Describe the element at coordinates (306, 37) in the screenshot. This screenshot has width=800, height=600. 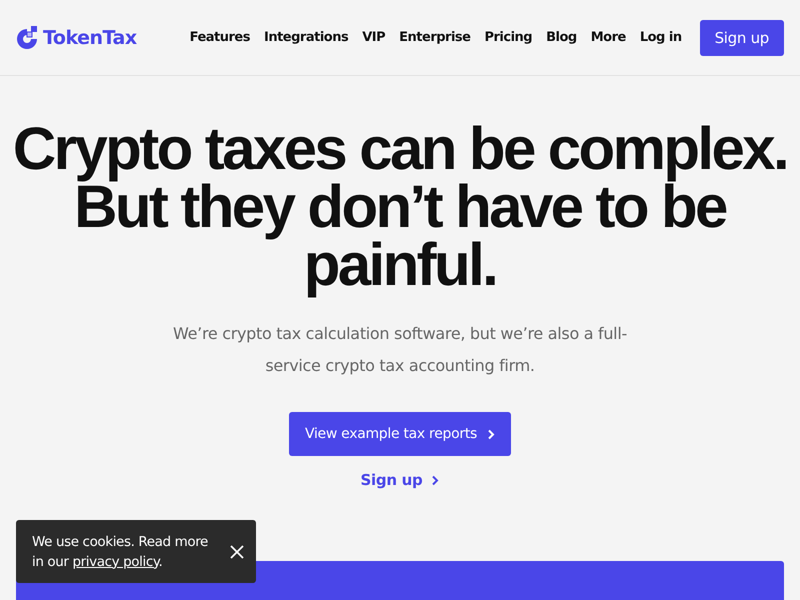
I see `nav-link: Integrations` at that location.